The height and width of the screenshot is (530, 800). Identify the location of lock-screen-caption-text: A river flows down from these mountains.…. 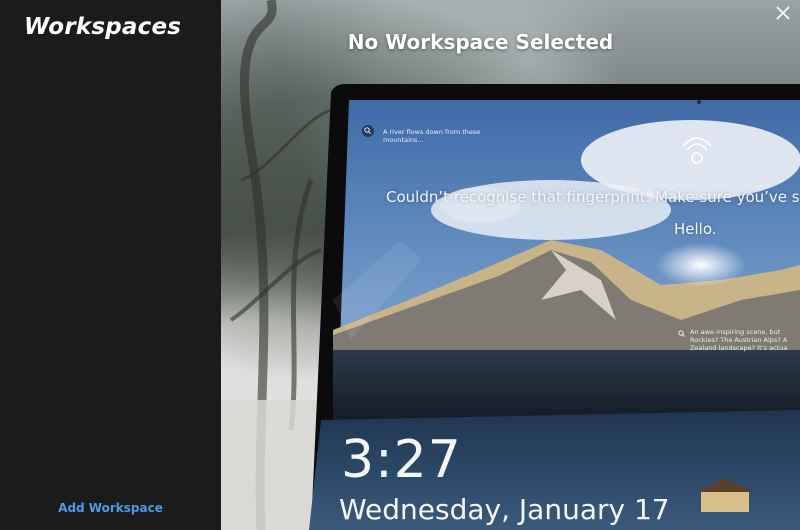
(432, 136).